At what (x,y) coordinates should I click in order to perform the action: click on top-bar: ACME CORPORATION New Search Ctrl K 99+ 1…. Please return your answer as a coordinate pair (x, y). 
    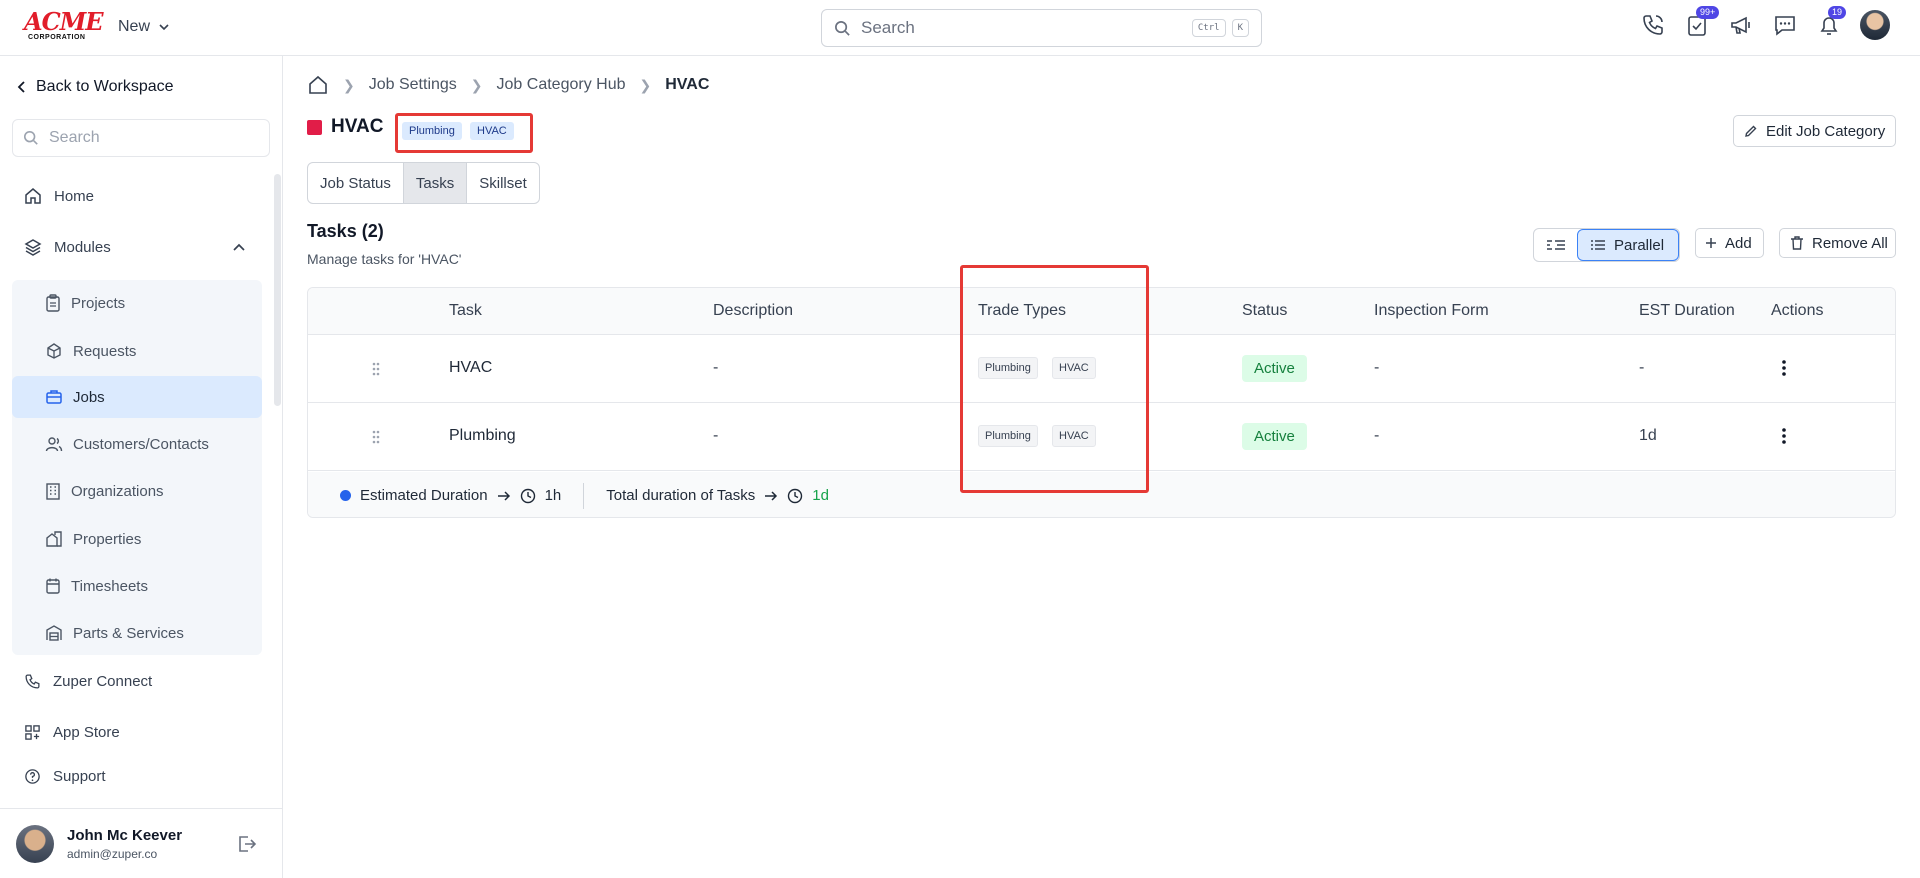
    Looking at the image, I should click on (960, 28).